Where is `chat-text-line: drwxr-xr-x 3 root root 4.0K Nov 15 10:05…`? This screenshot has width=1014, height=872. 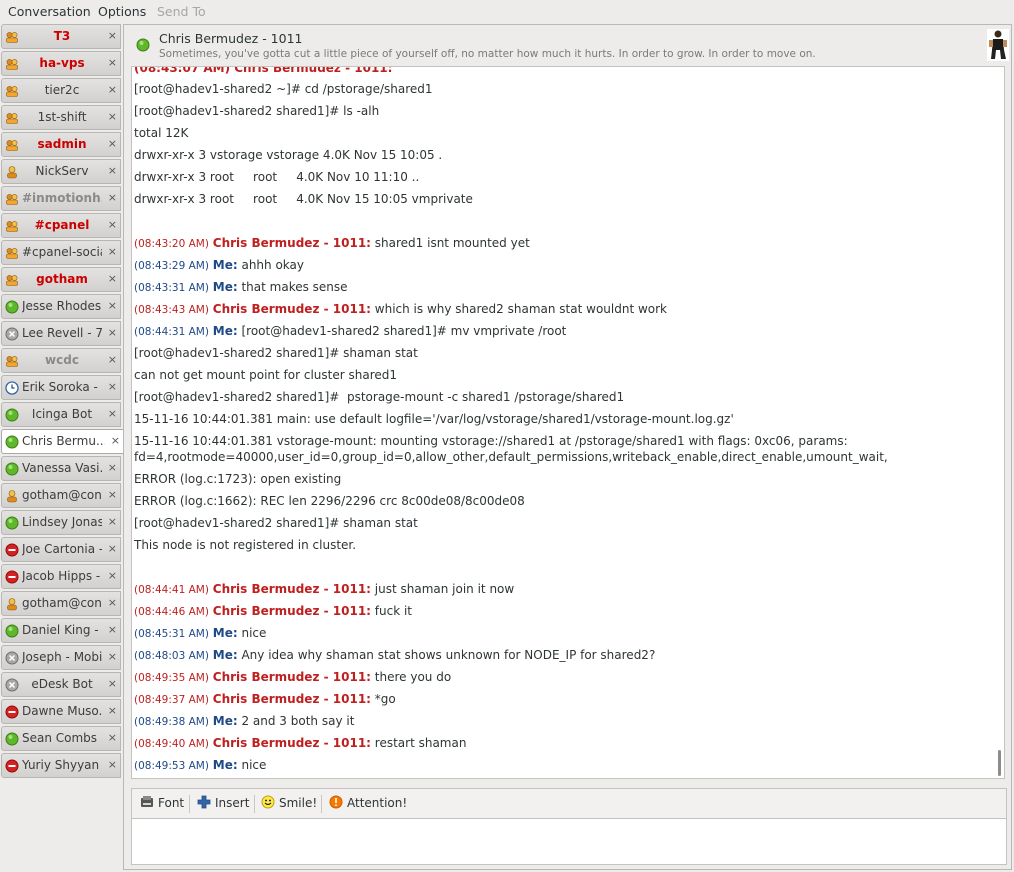 chat-text-line: drwxr-xr-x 3 root root 4.0K Nov 15 10:05… is located at coordinates (303, 199).